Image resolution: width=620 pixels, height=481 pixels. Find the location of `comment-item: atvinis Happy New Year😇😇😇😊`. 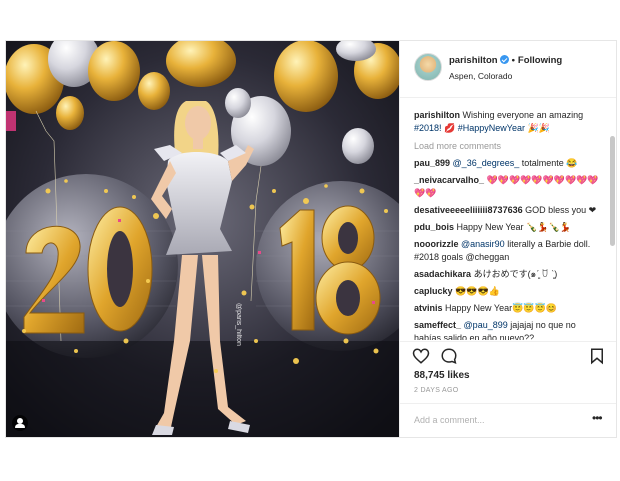

comment-item: atvinis Happy New Year😇😇😇😊 is located at coordinates (507, 308).